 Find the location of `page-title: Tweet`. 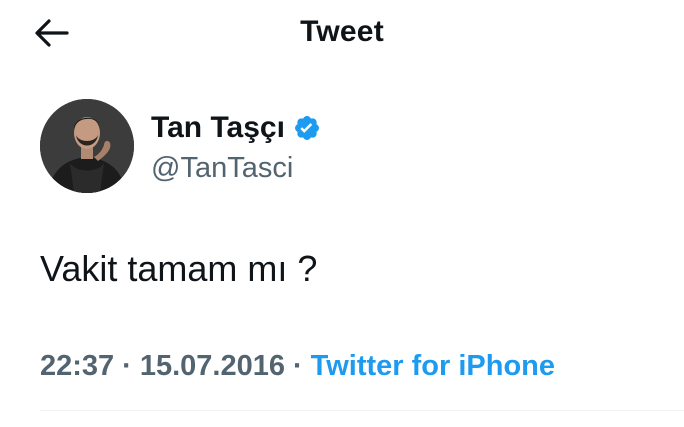

page-title: Tweet is located at coordinates (342, 31).